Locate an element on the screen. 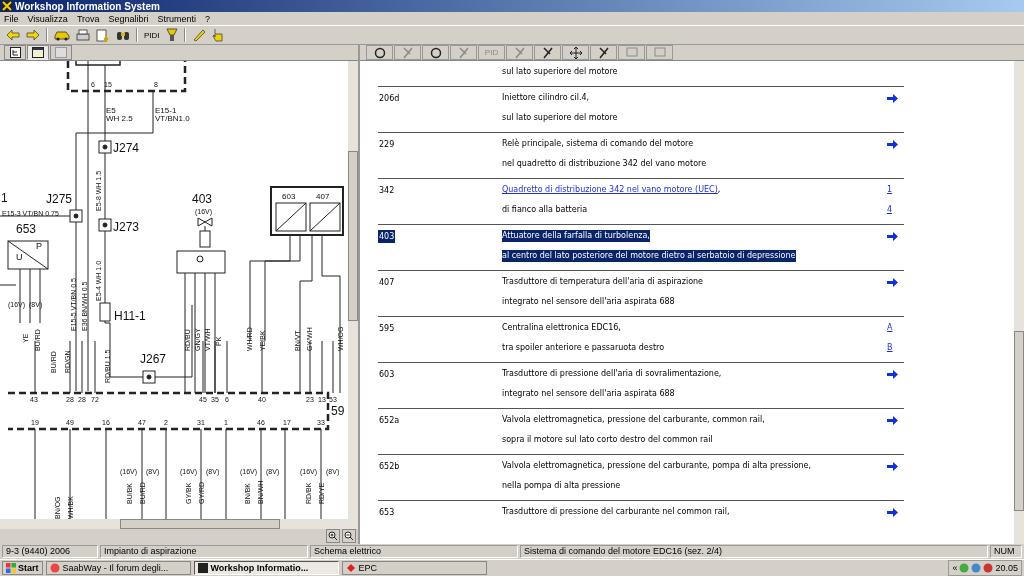  diagram-label: 603 is located at coordinates (289, 196).